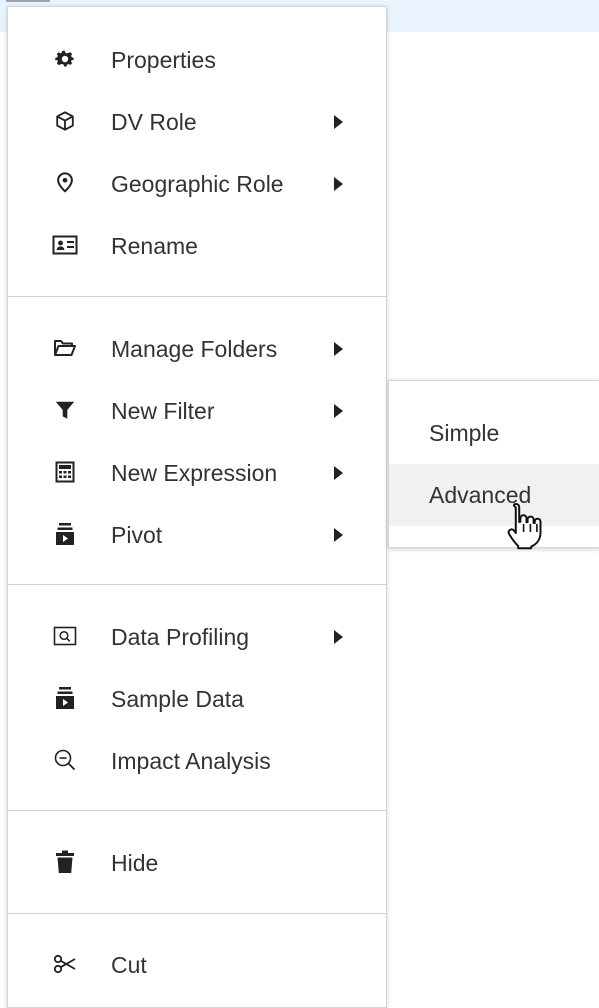  I want to click on menu-item-label: Pivot, so click(137, 535).